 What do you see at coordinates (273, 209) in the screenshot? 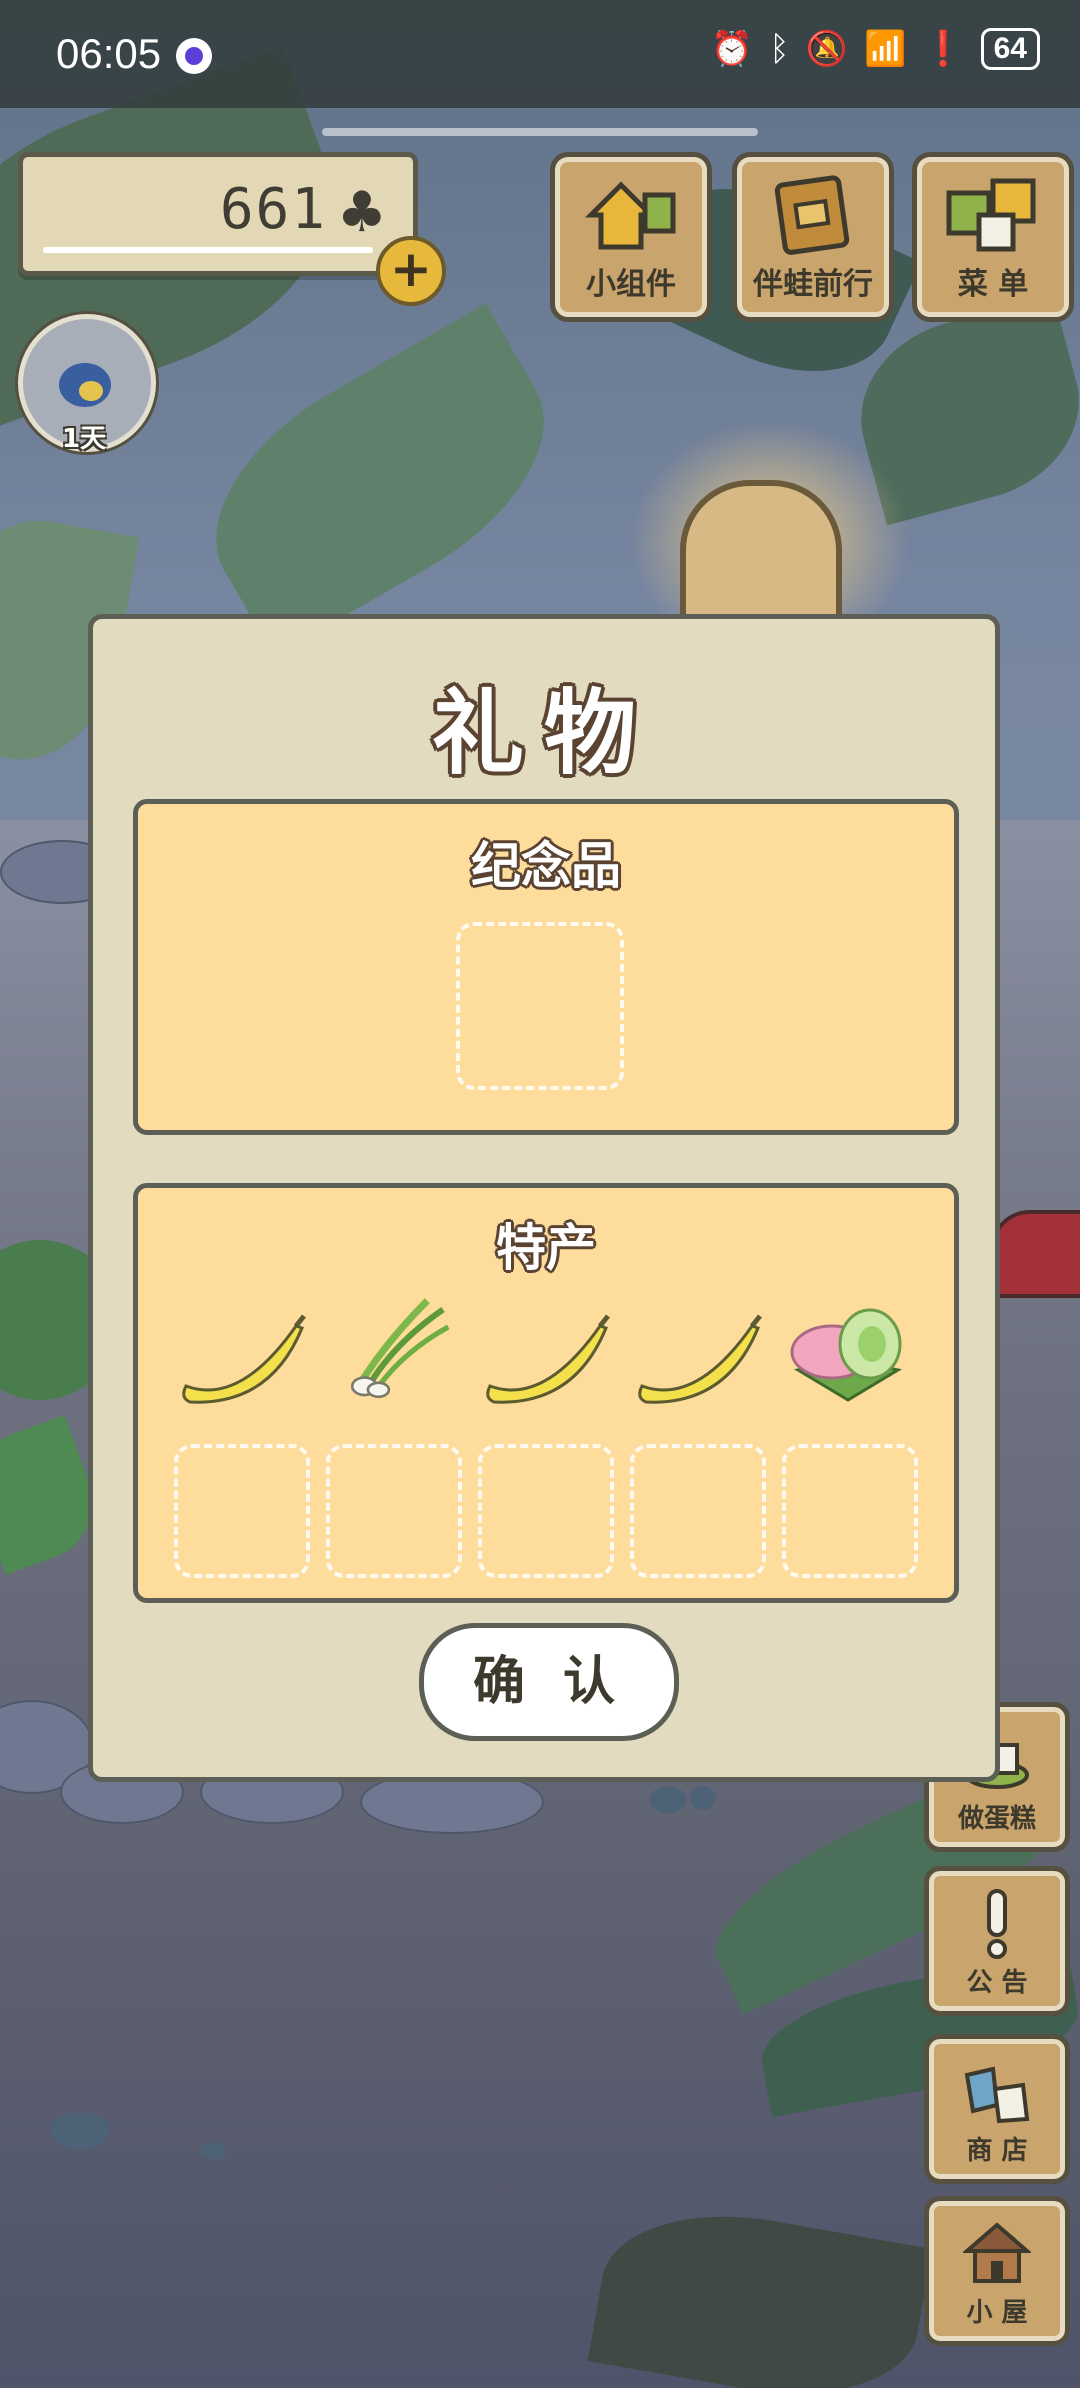
I see `clover-amount: 661` at bounding box center [273, 209].